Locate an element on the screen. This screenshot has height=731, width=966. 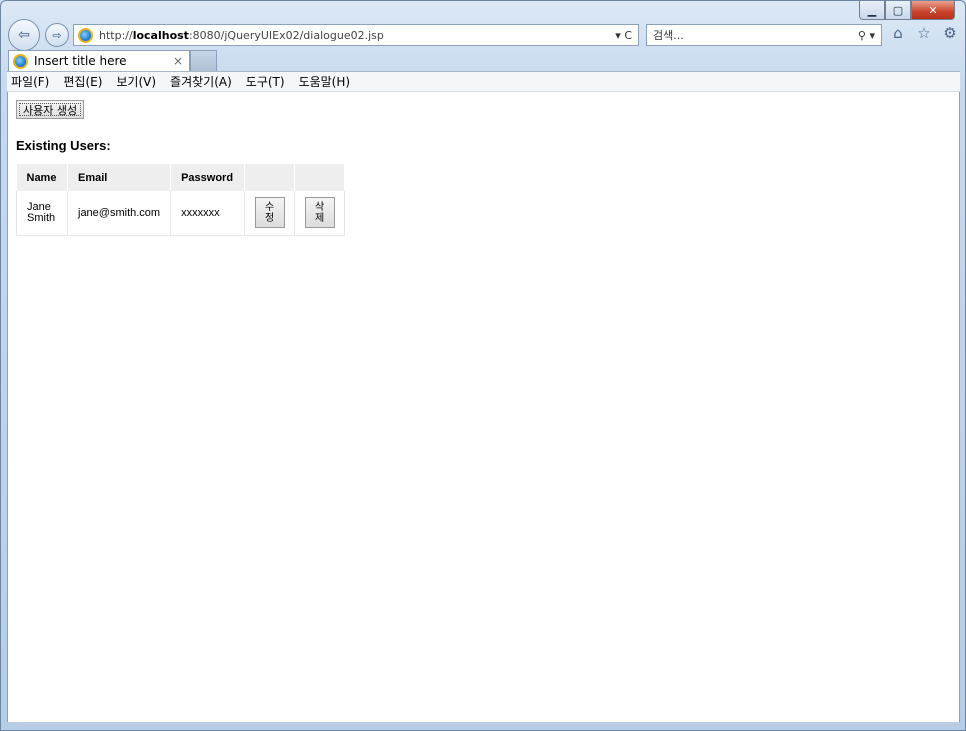
column-header-edit is located at coordinates (270, 177).